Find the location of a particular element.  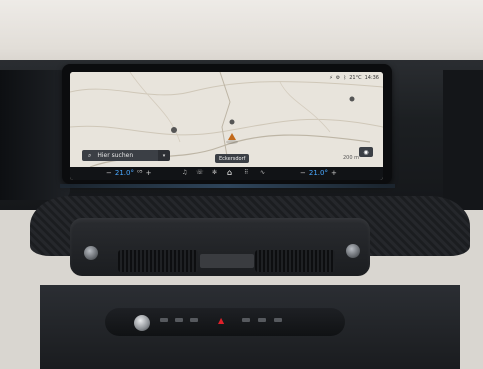

passenger-temp-control: − 21.0° + is located at coordinates (318, 173).